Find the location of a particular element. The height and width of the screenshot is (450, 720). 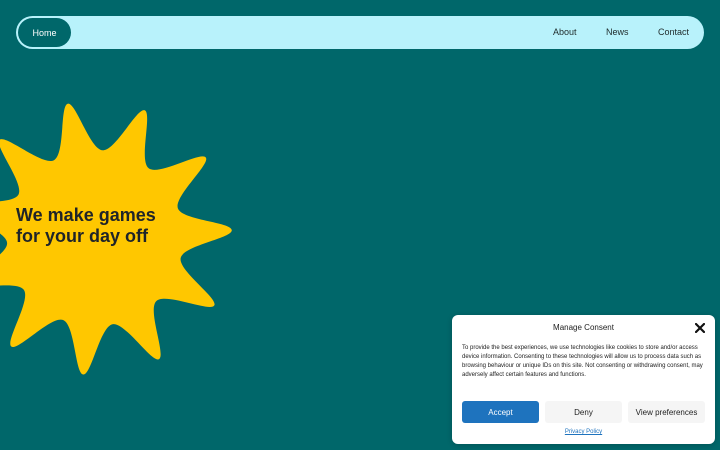

hero-title: We make games for your day off is located at coordinates (86, 225).